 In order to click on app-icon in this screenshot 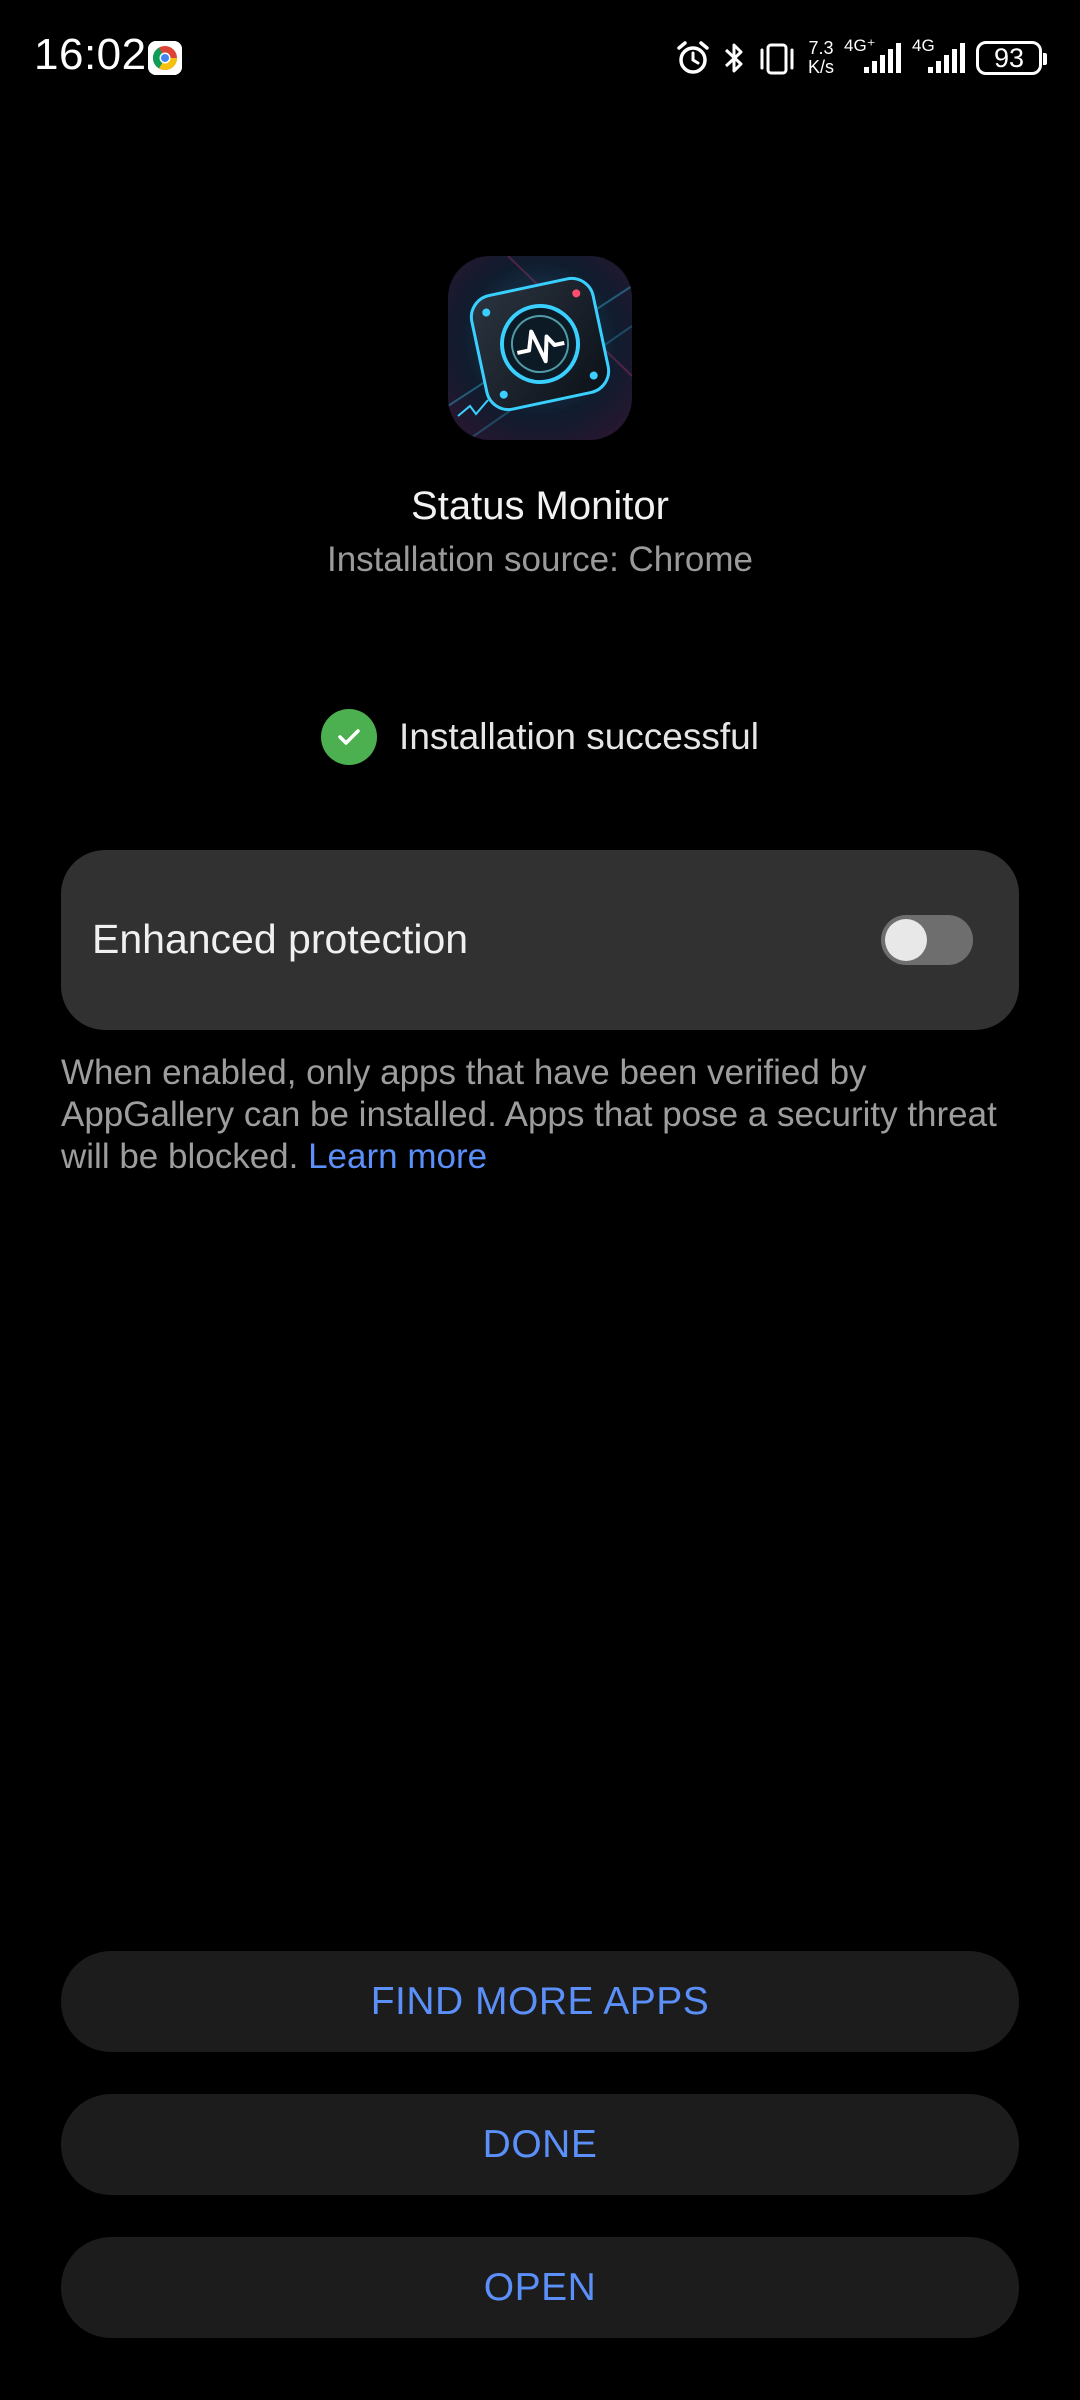, I will do `click(540, 348)`.